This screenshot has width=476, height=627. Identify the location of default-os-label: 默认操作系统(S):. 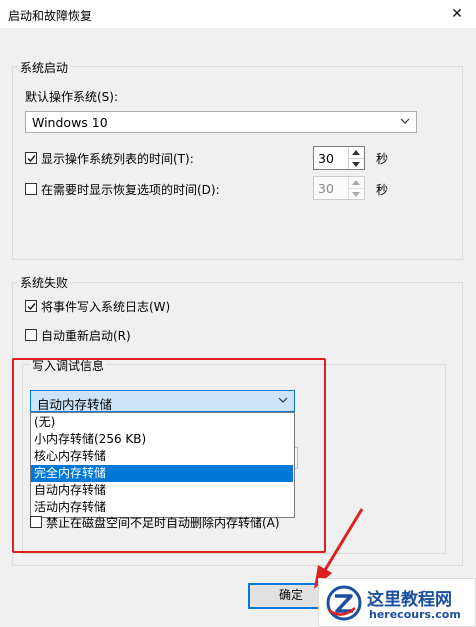
(72, 97).